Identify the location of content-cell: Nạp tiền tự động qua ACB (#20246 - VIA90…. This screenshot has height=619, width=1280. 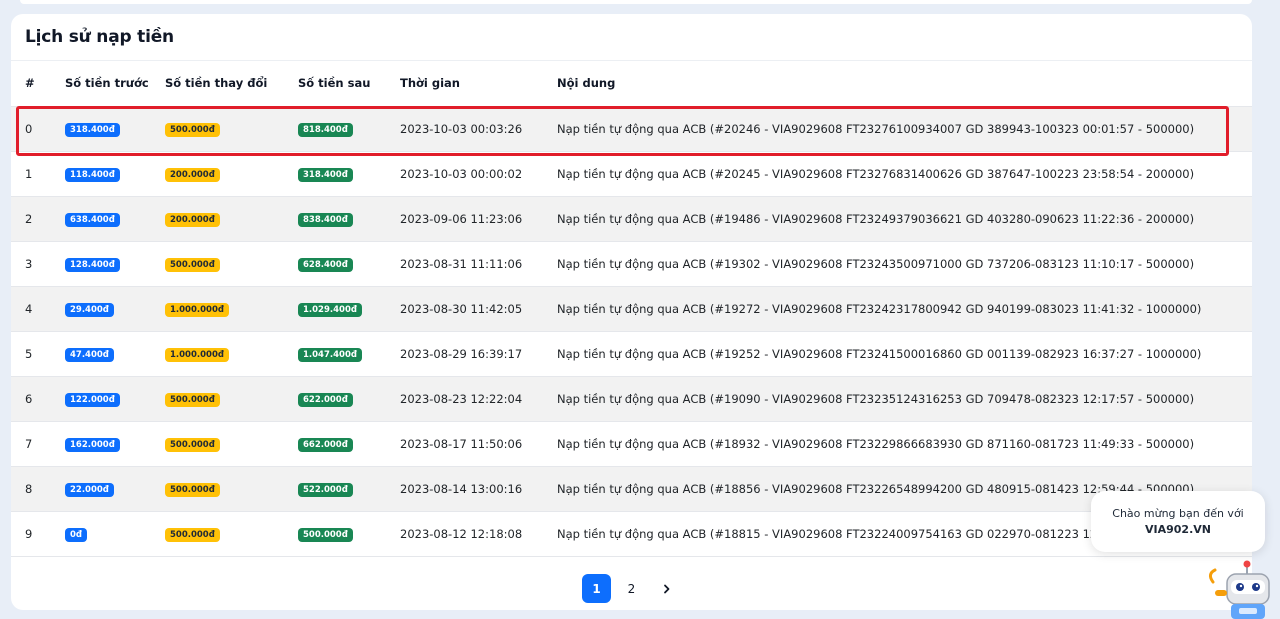
(876, 128).